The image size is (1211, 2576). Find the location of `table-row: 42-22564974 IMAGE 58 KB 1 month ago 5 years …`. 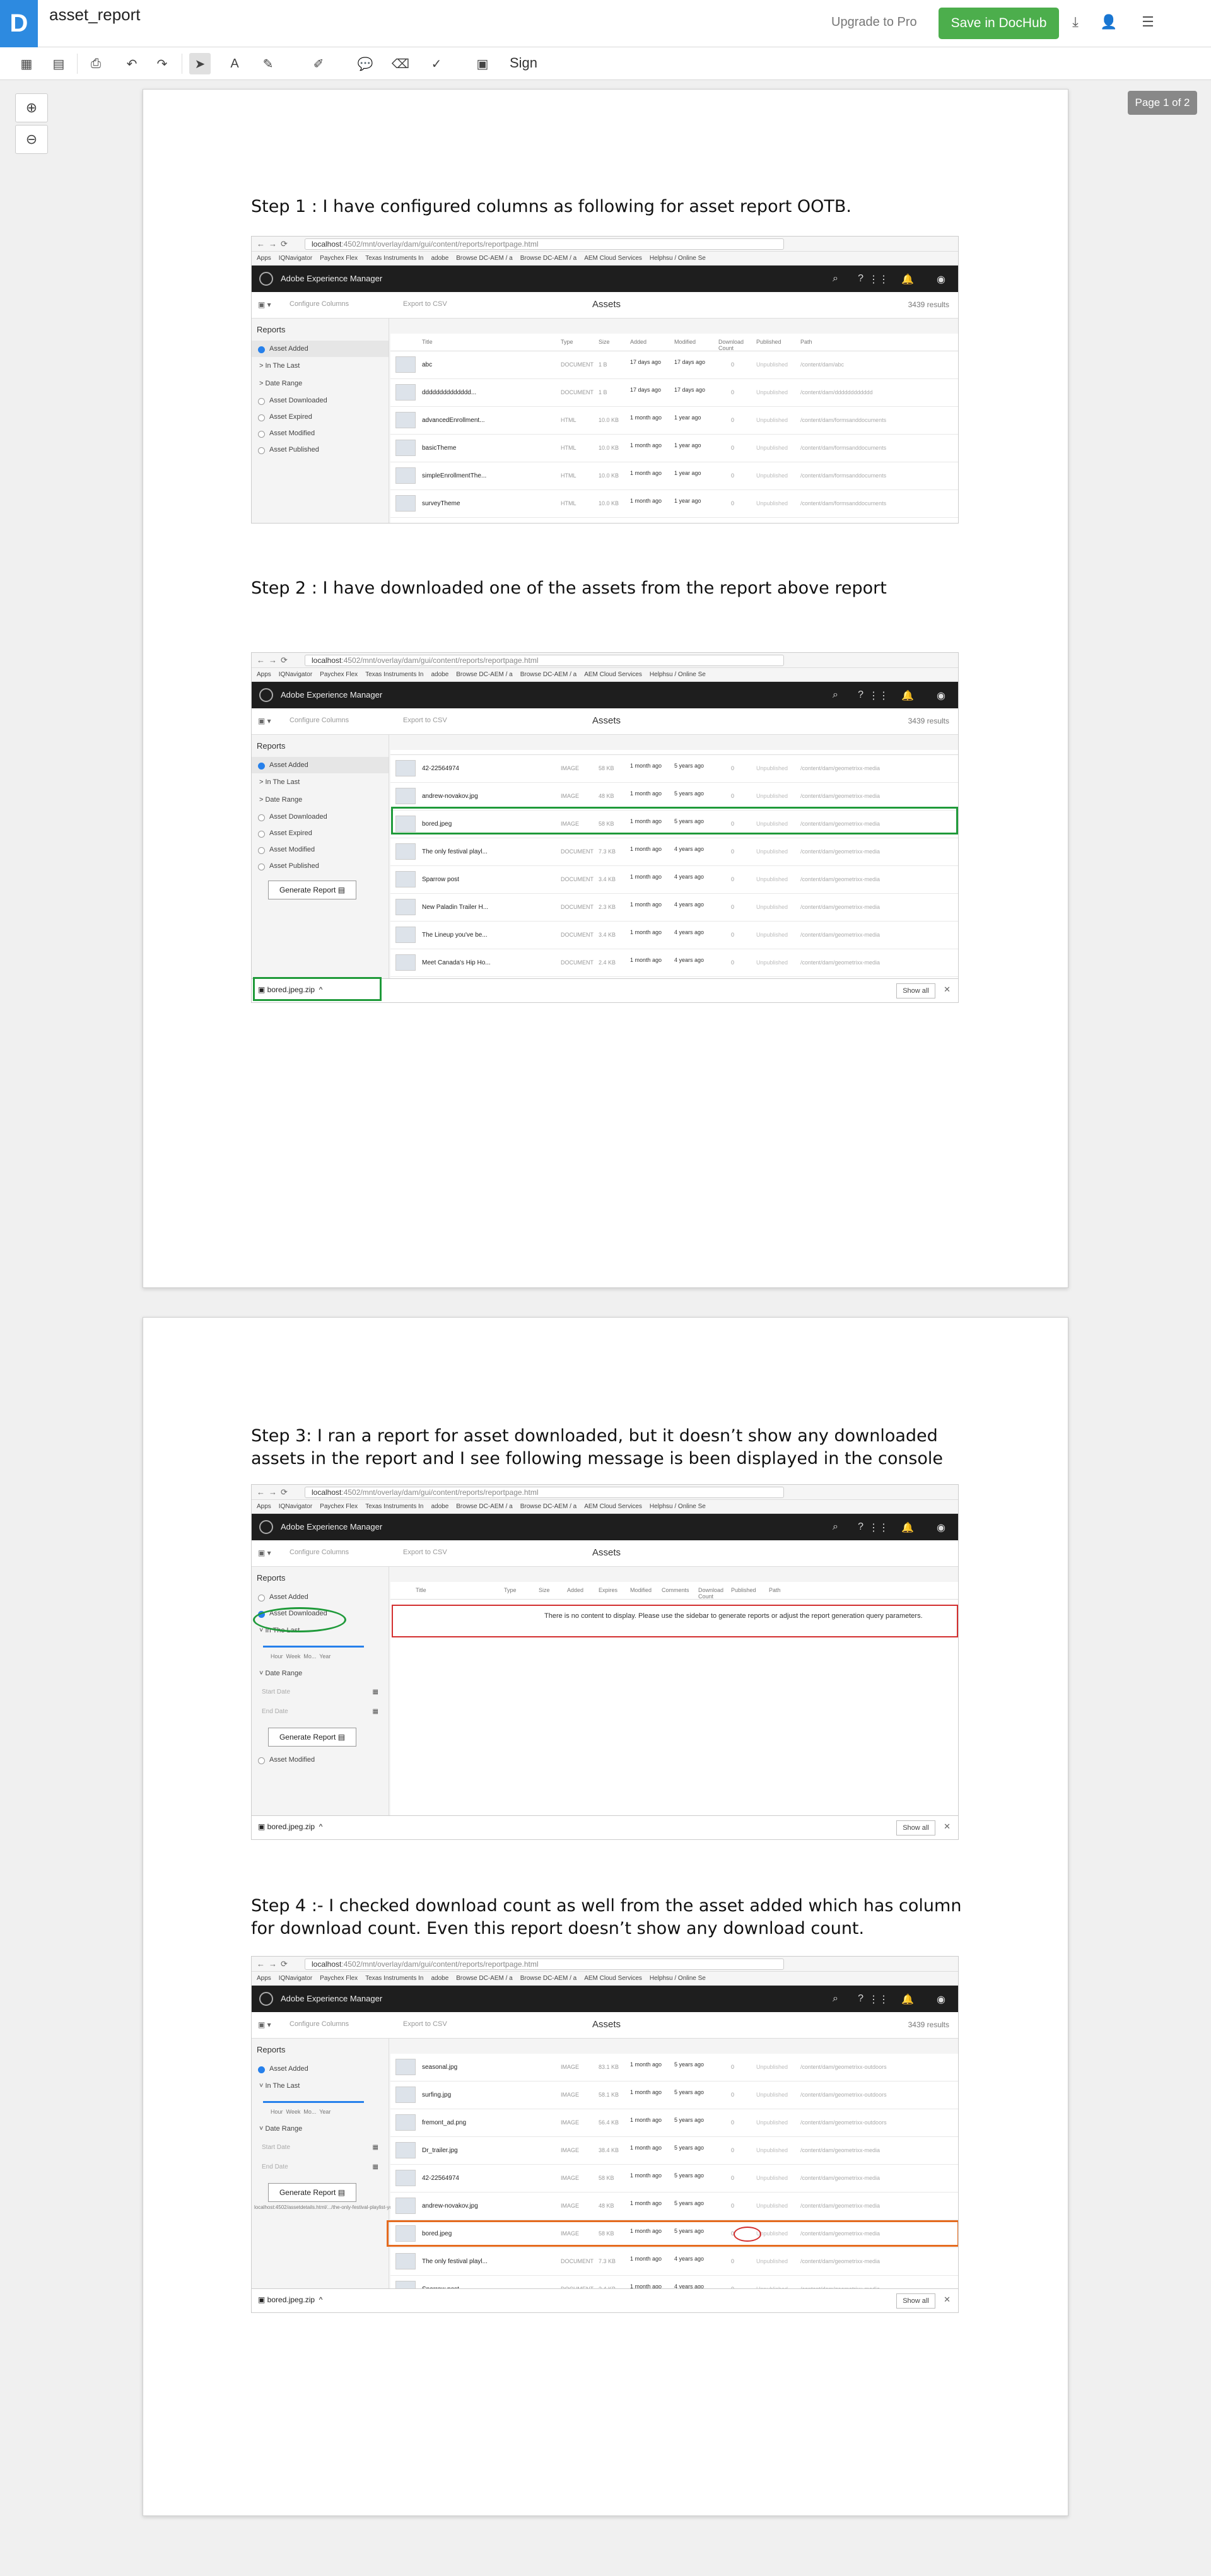

table-row: 42-22564974 IMAGE 58 KB 1 month ago 5 years … is located at coordinates (674, 2179).